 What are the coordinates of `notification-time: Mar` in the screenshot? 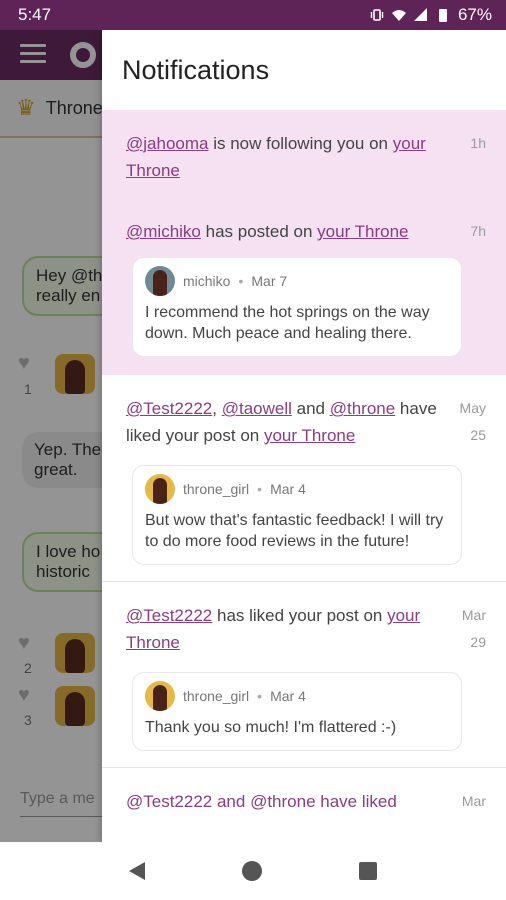 It's located at (473, 801).